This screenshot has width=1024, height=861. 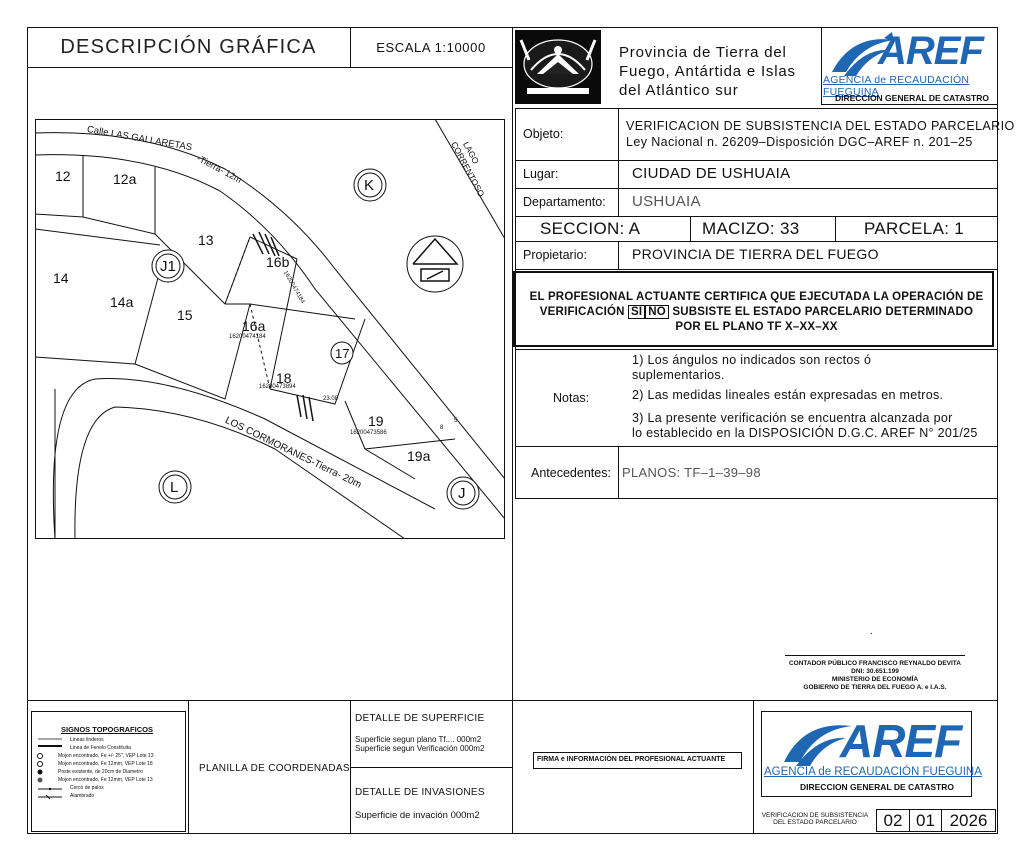 What do you see at coordinates (711, 173) in the screenshot?
I see `lugar-value: CIUDAD DE USHUAIA` at bounding box center [711, 173].